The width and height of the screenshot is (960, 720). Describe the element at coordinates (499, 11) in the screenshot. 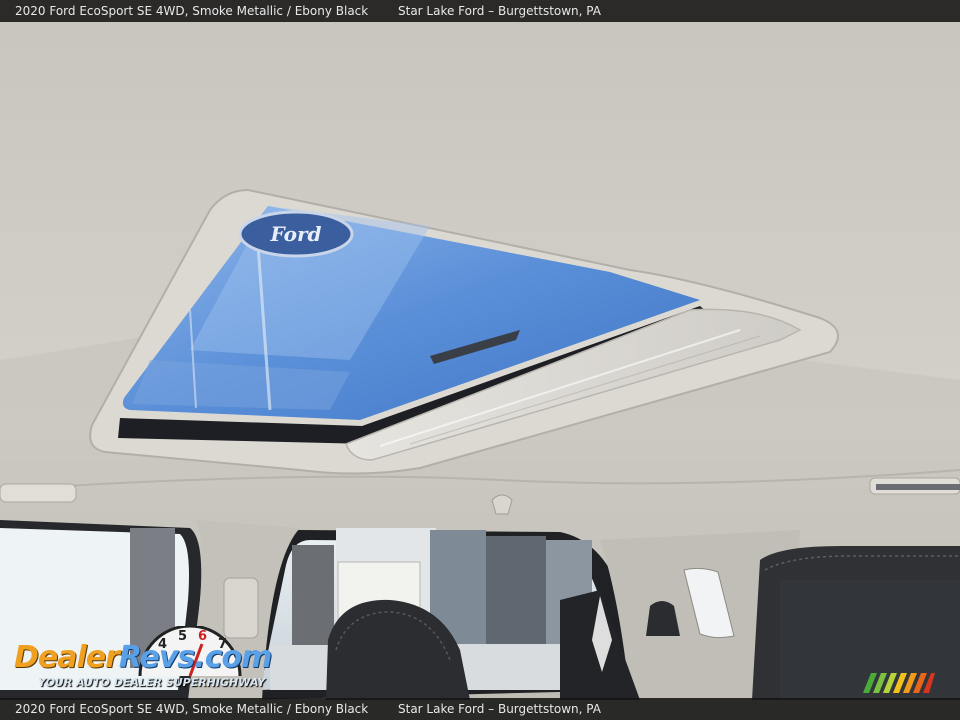

I see `dealer-caption: Star Lake Ford – Burgettstown, PA` at that location.